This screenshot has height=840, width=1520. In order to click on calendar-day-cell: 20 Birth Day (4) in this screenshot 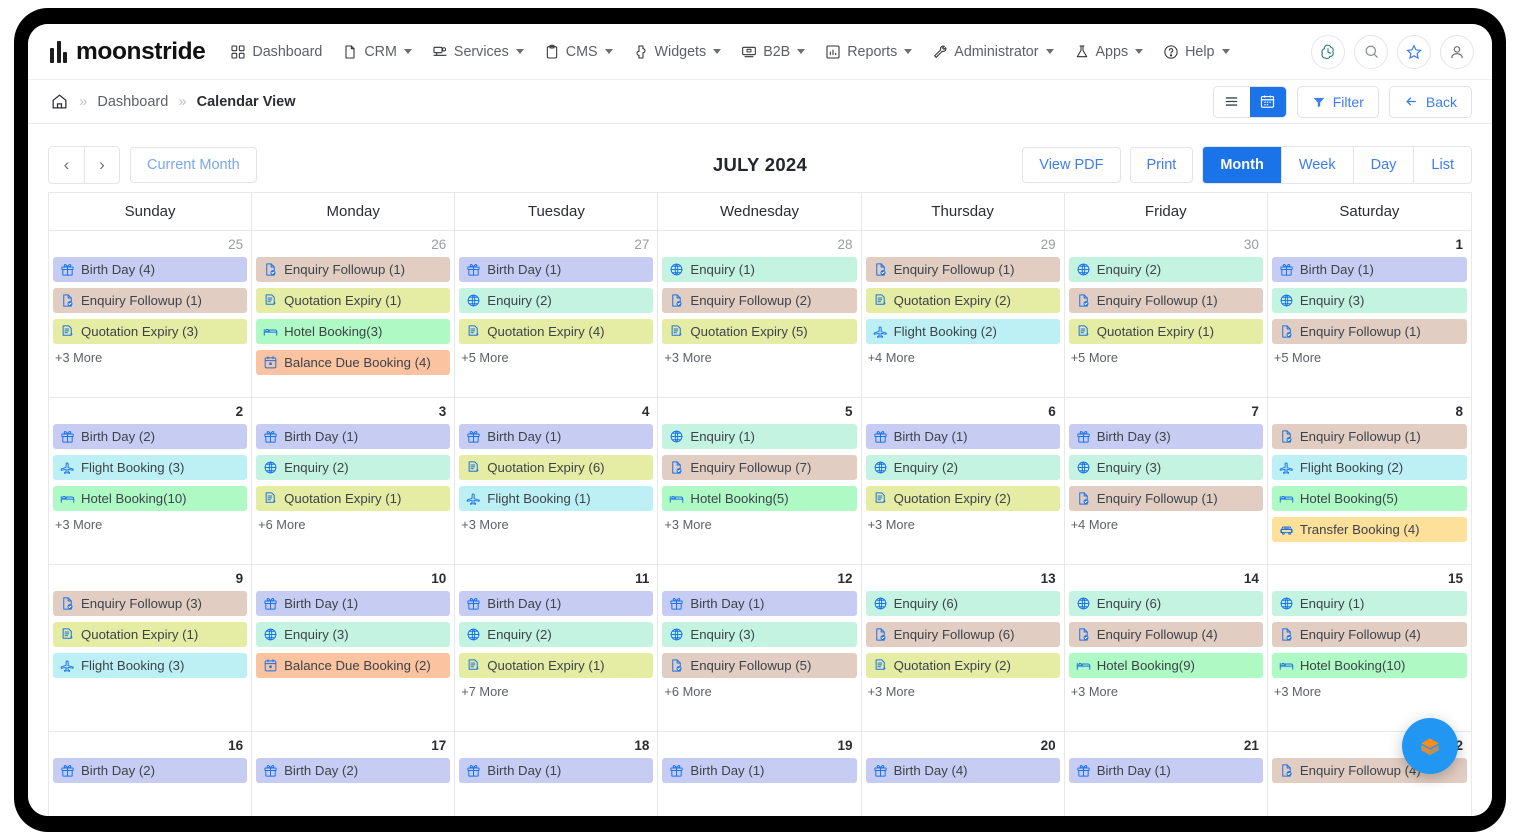, I will do `click(963, 774)`.